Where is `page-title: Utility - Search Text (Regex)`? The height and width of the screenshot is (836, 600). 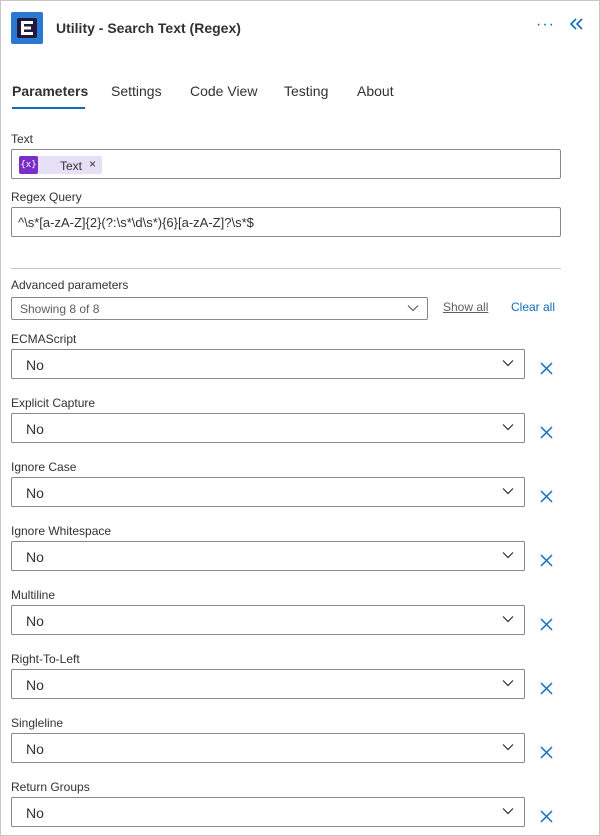
page-title: Utility - Search Text (Regex) is located at coordinates (148, 28).